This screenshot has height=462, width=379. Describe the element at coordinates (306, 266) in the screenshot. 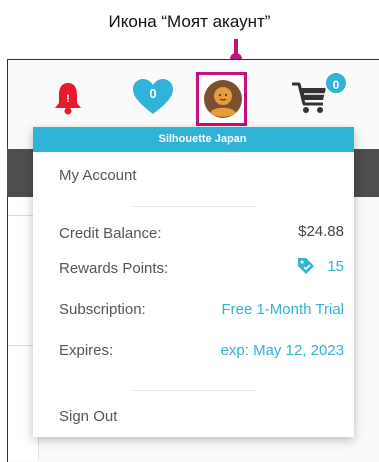

I see `tag-icon` at that location.